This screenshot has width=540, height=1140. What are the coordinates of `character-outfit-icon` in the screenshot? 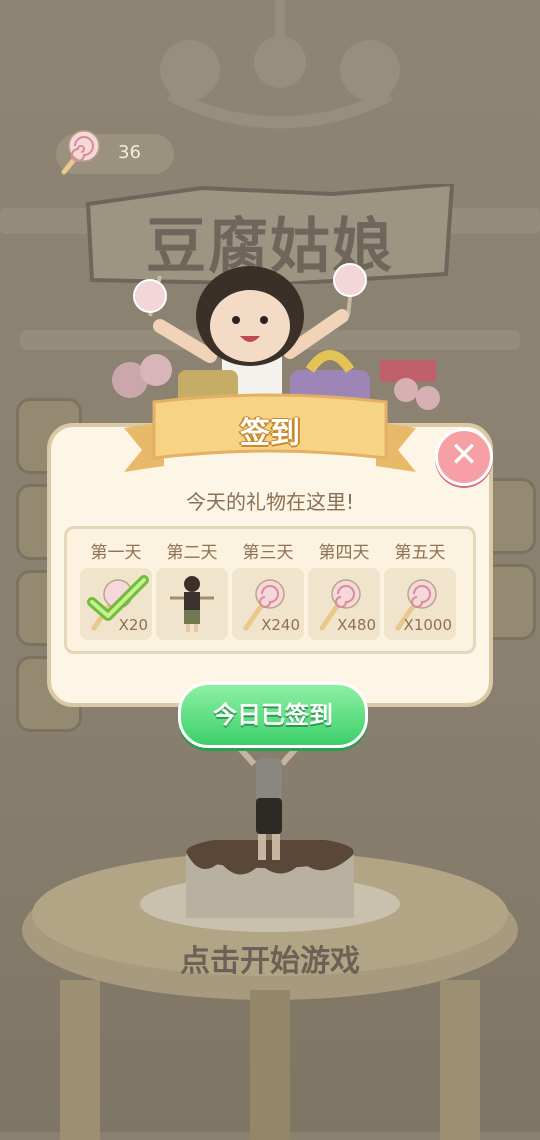 It's located at (192, 604).